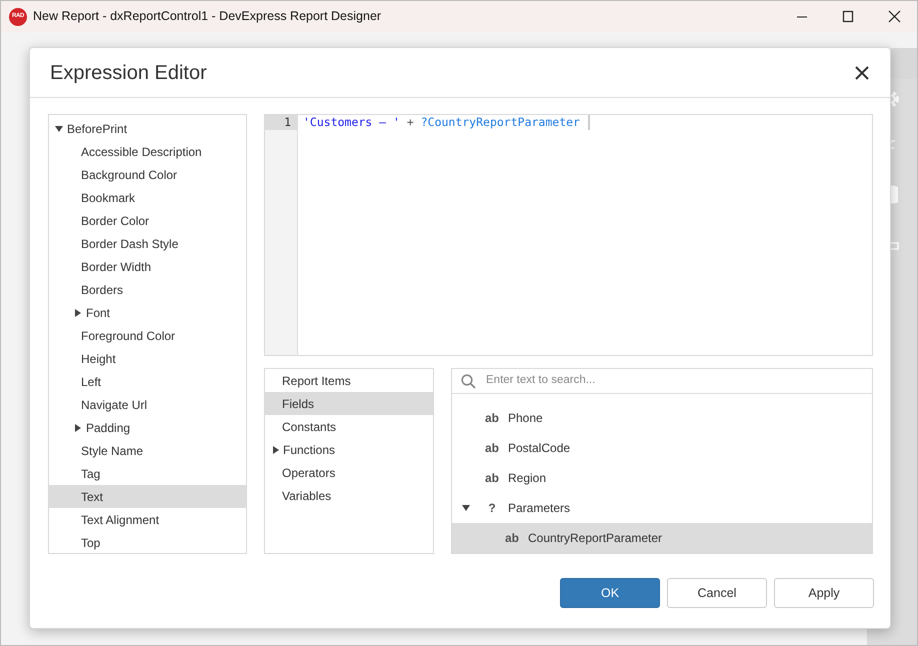 The image size is (918, 646). I want to click on tree-item: Font, so click(147, 312).